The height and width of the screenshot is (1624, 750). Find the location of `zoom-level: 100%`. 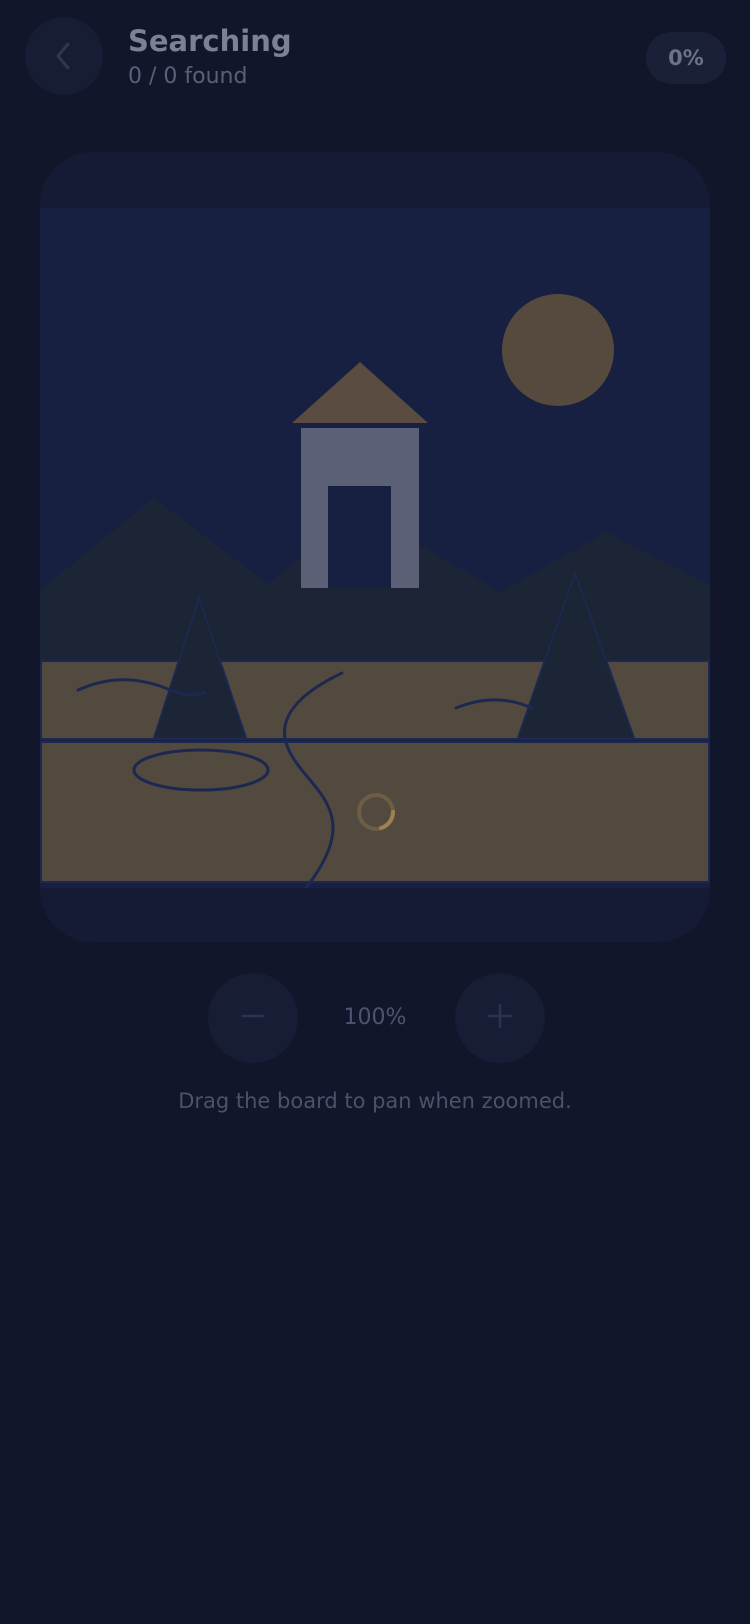

zoom-level: 100% is located at coordinates (375, 1017).